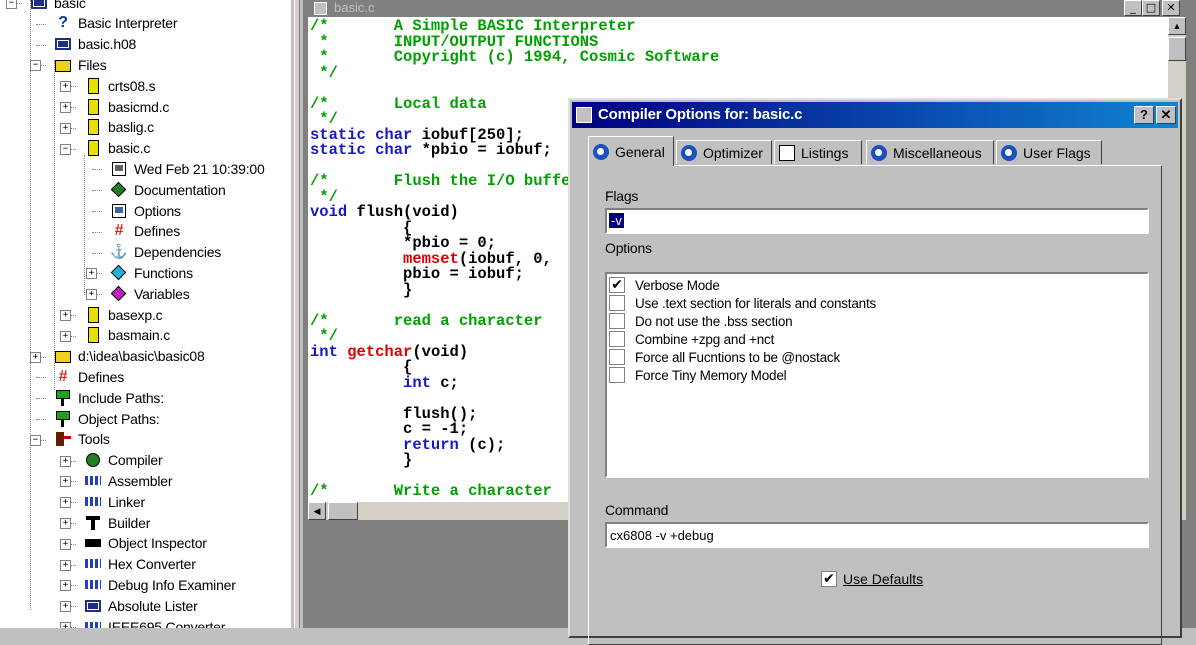  Describe the element at coordinates (82, 439) in the screenshot. I see `tree-item: Tools` at that location.